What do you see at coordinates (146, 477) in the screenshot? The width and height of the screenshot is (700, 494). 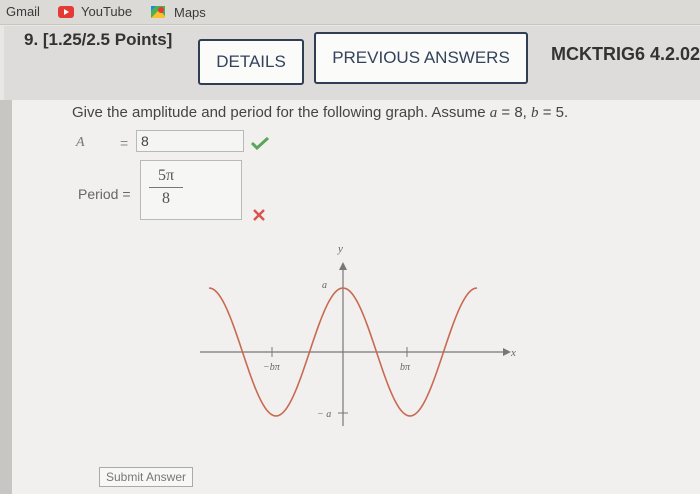 I see `submit-answer-button: Submit Answer` at bounding box center [146, 477].